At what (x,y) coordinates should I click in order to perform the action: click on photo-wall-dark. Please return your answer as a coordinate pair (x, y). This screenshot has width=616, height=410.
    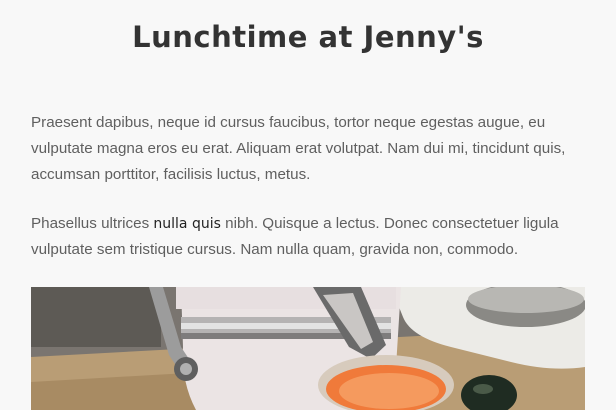
    Looking at the image, I should click on (96, 317).